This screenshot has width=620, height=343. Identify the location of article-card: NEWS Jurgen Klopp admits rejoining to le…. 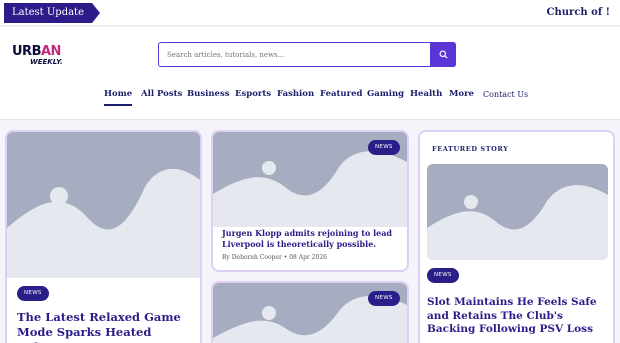
(310, 201).